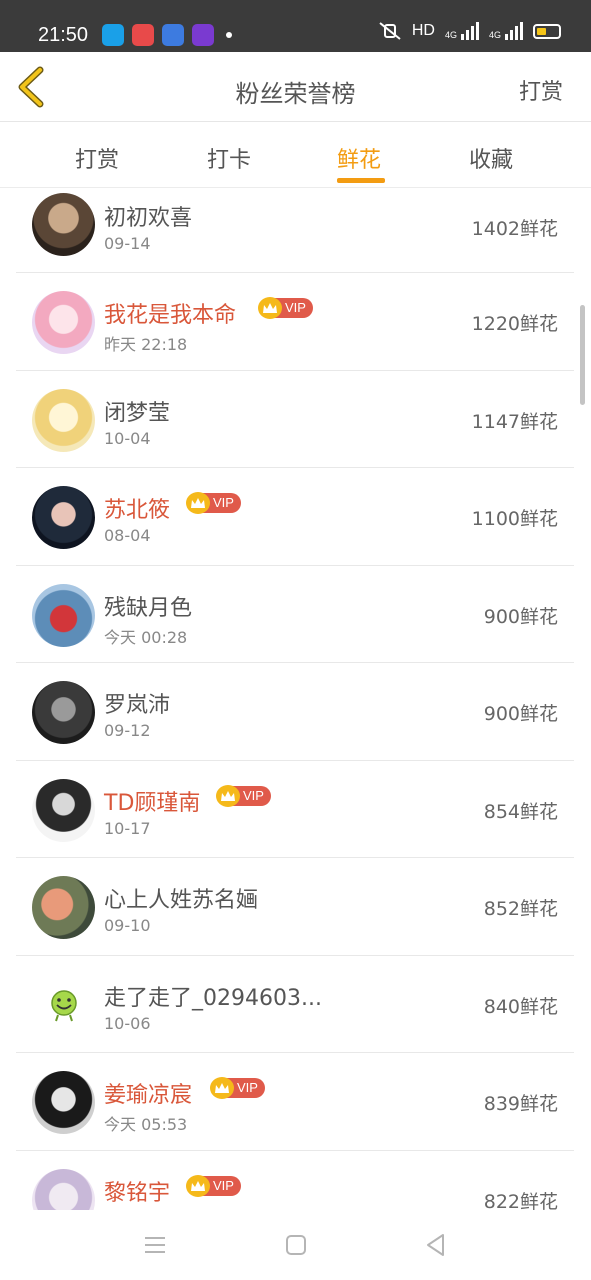 This screenshot has height=1280, width=591. What do you see at coordinates (127, 535) in the screenshot?
I see `fan-date: 08-04` at bounding box center [127, 535].